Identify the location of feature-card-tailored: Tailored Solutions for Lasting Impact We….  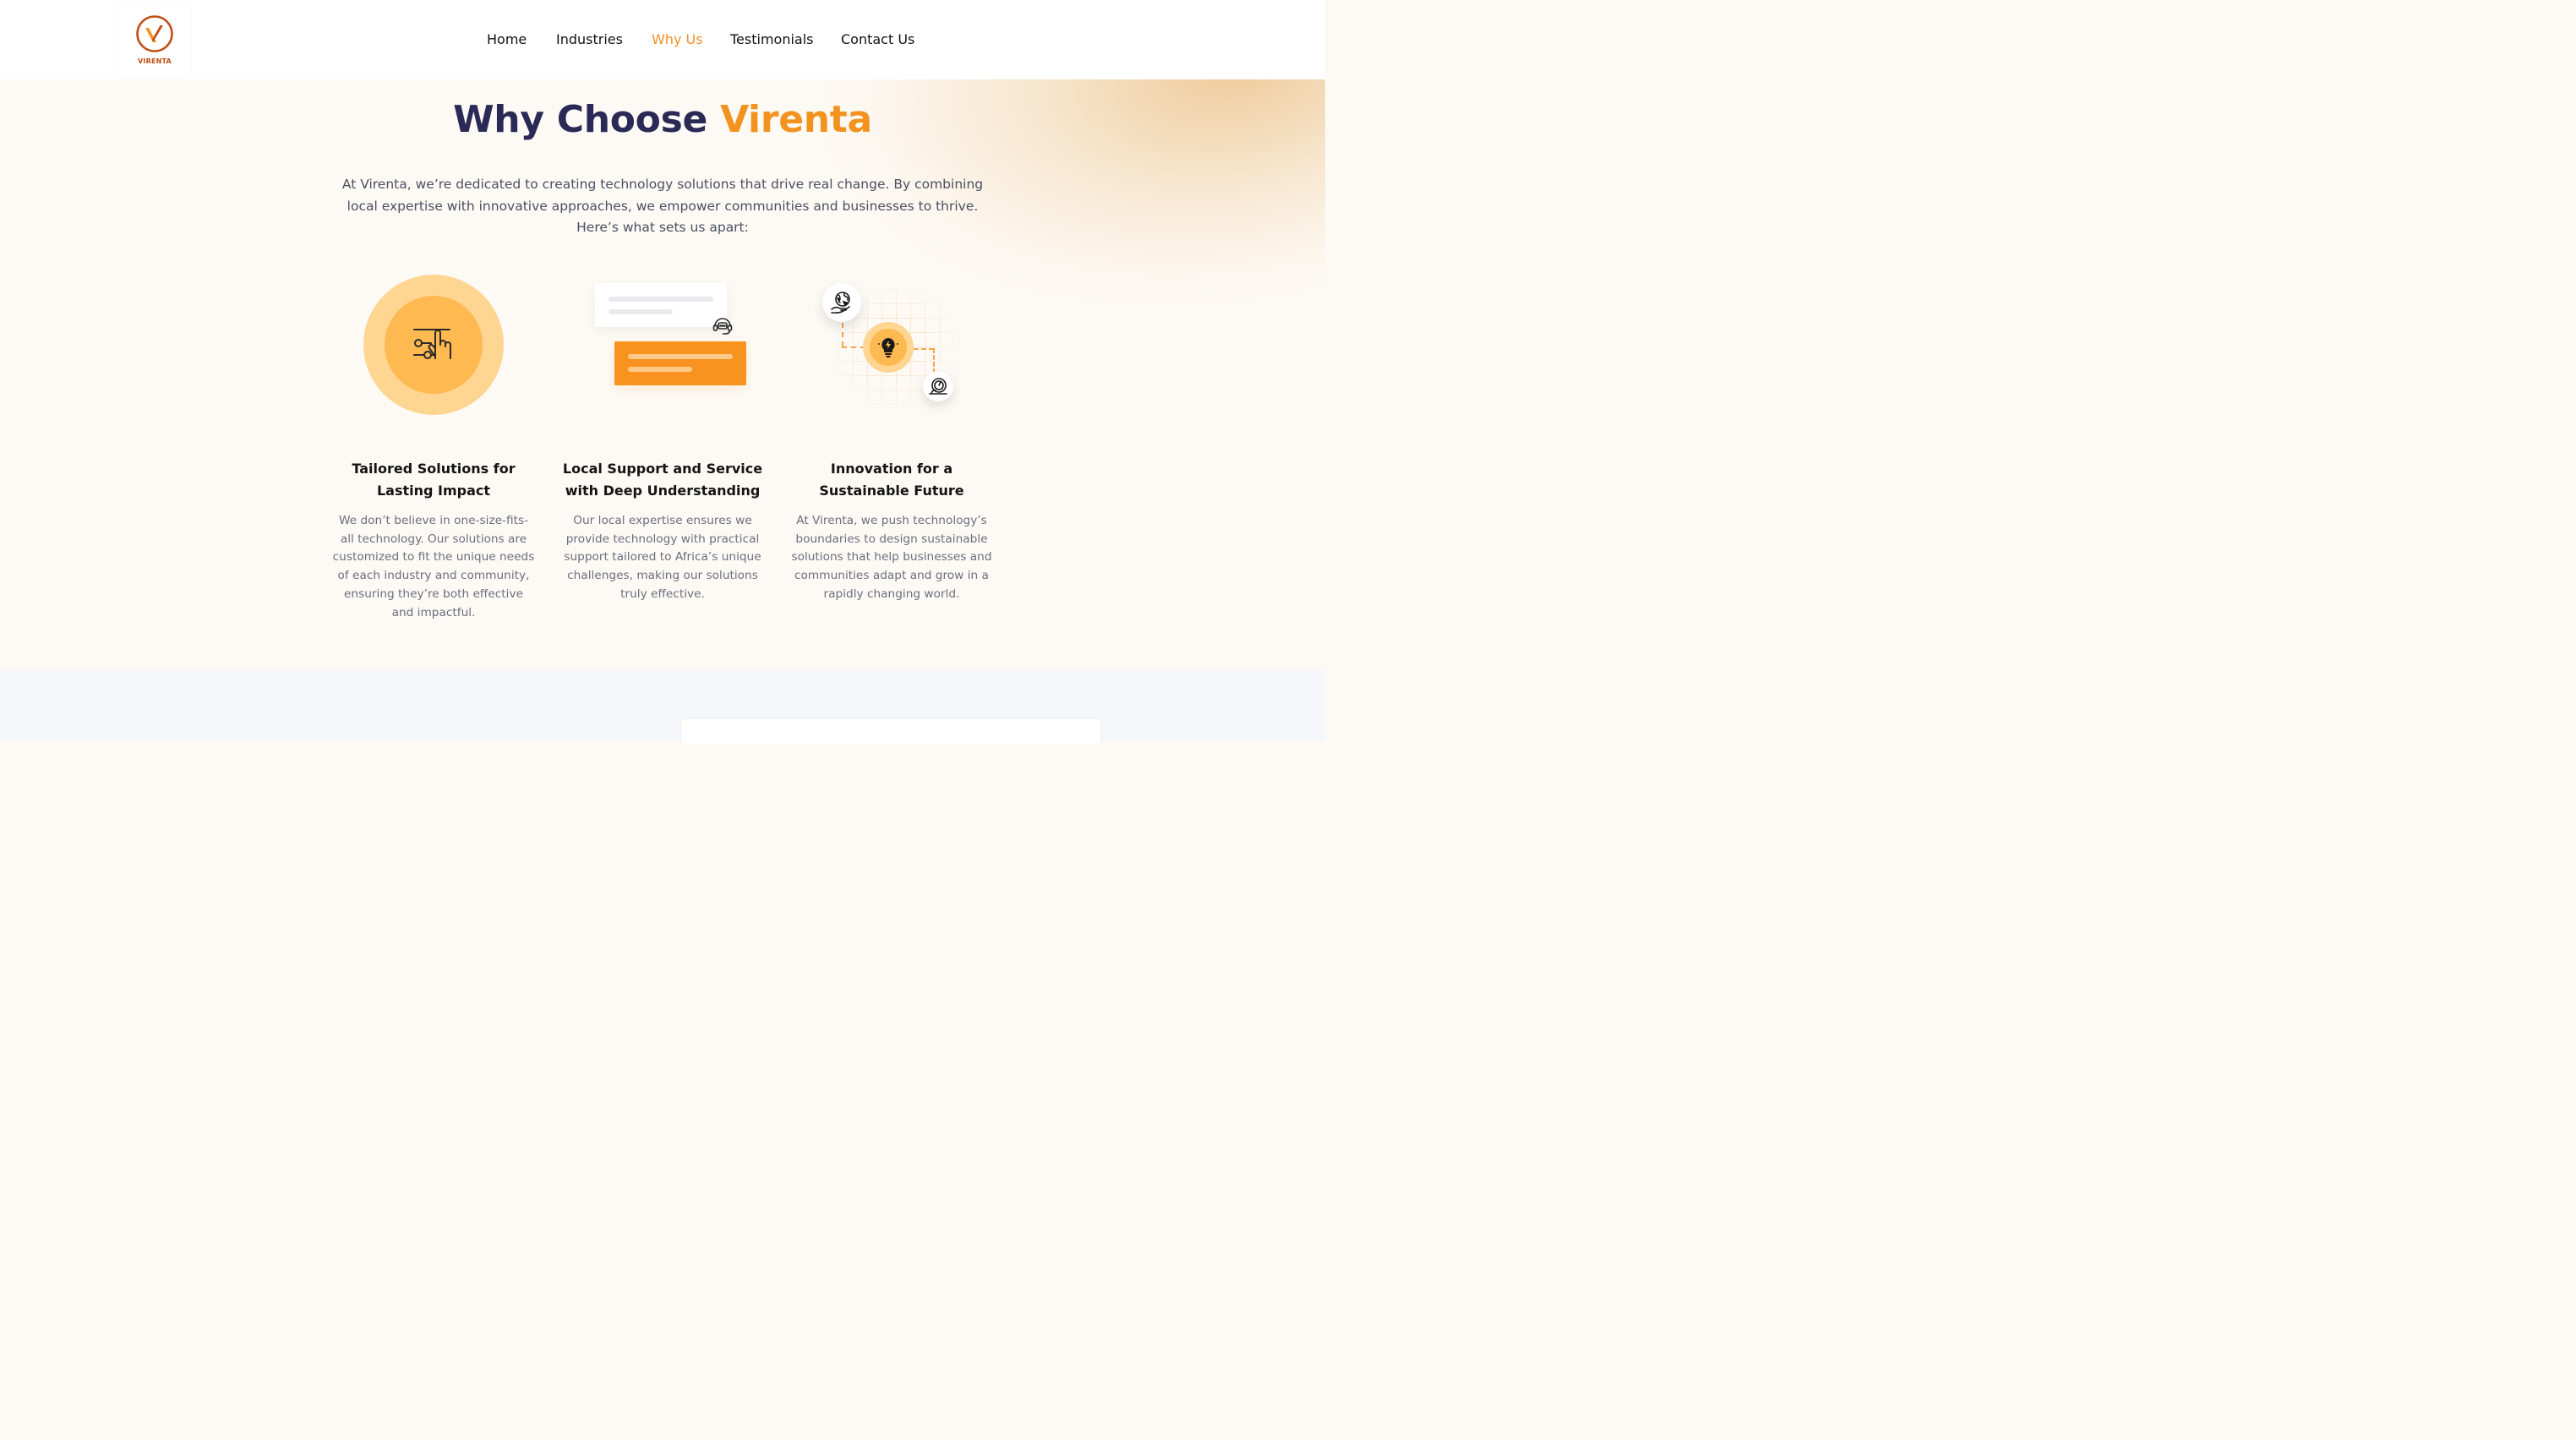
(433, 444).